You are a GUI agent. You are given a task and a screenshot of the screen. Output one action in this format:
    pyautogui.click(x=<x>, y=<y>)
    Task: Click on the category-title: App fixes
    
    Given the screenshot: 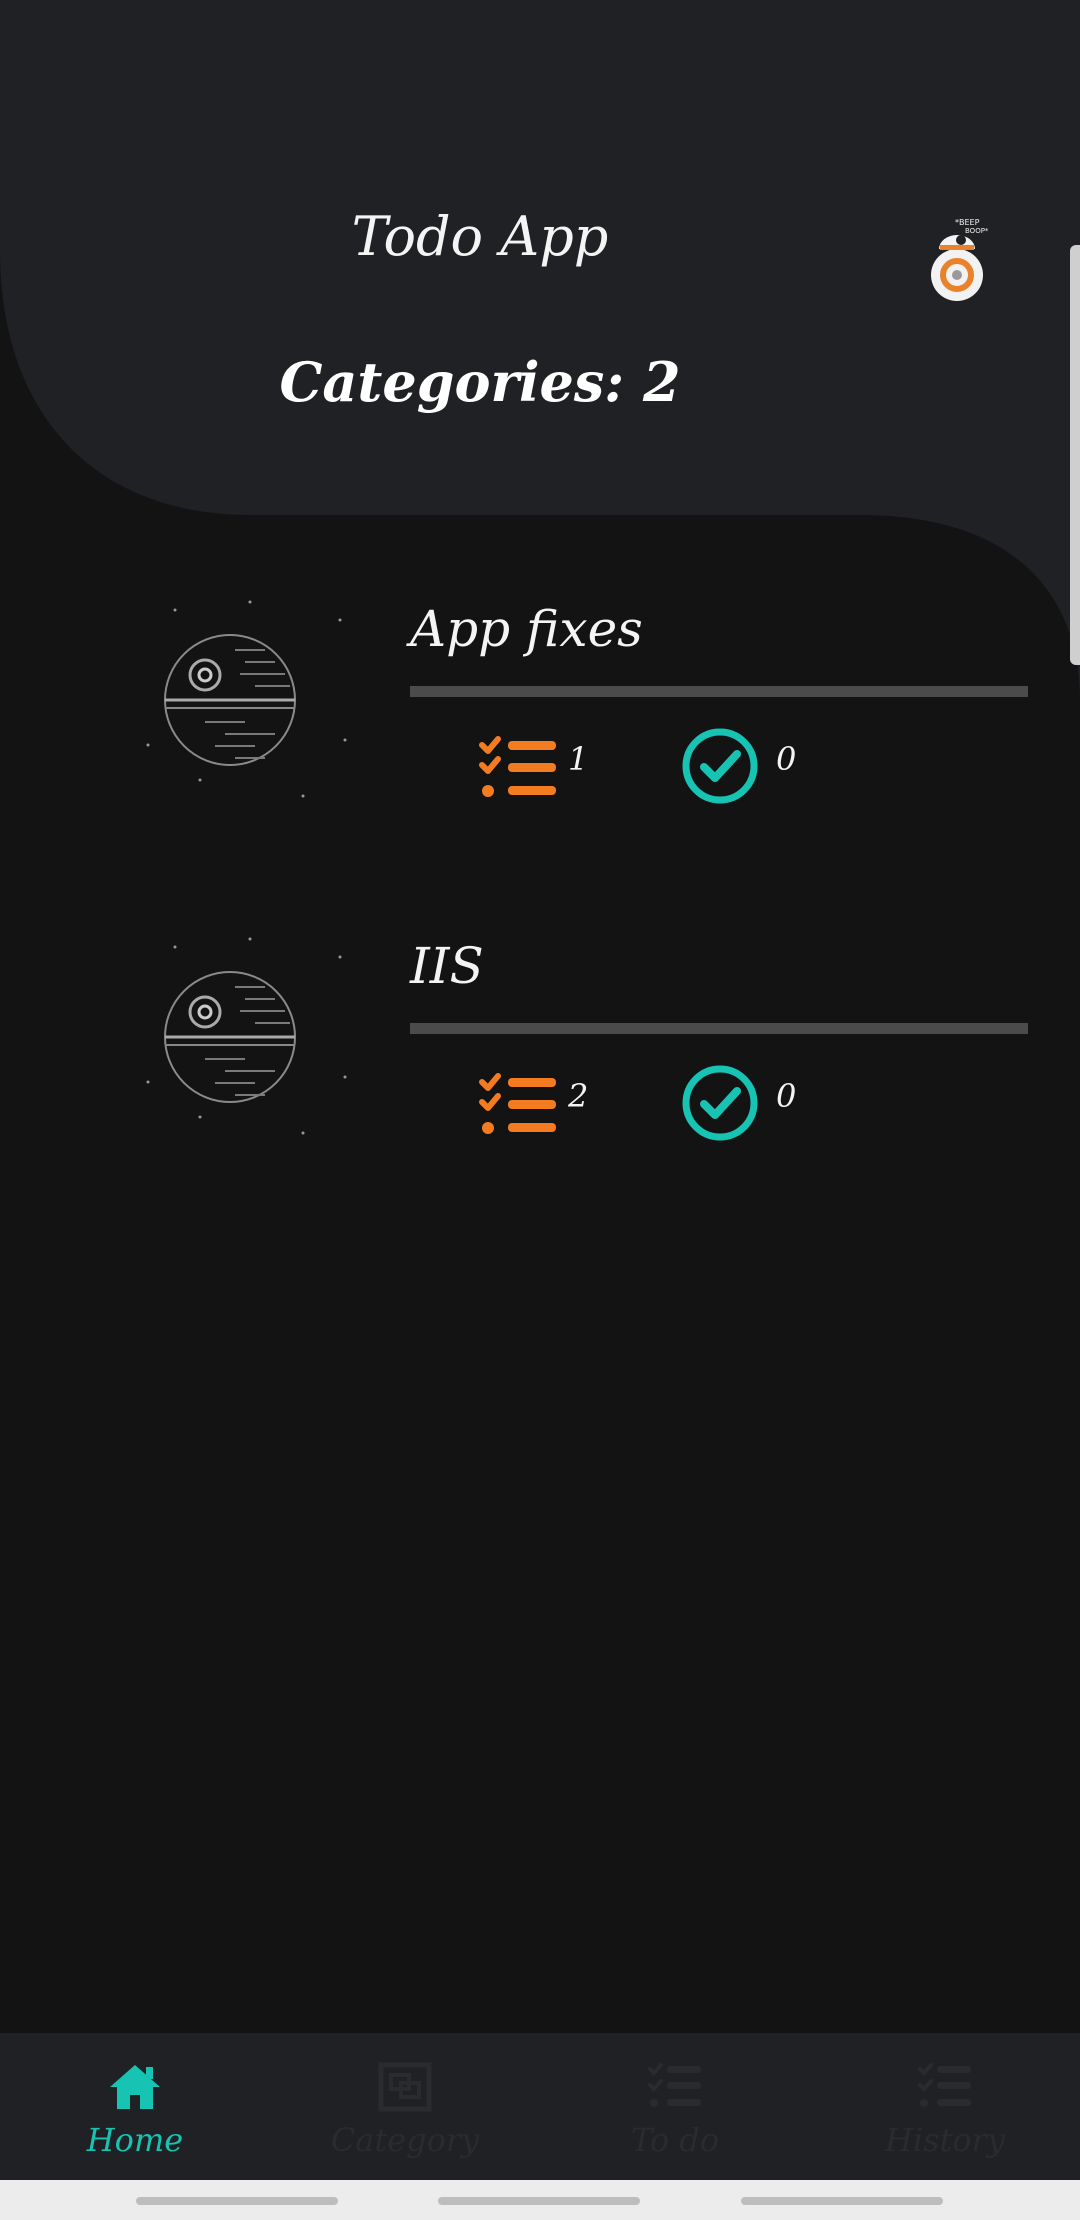 What is the action you would take?
    pyautogui.click(x=526, y=629)
    